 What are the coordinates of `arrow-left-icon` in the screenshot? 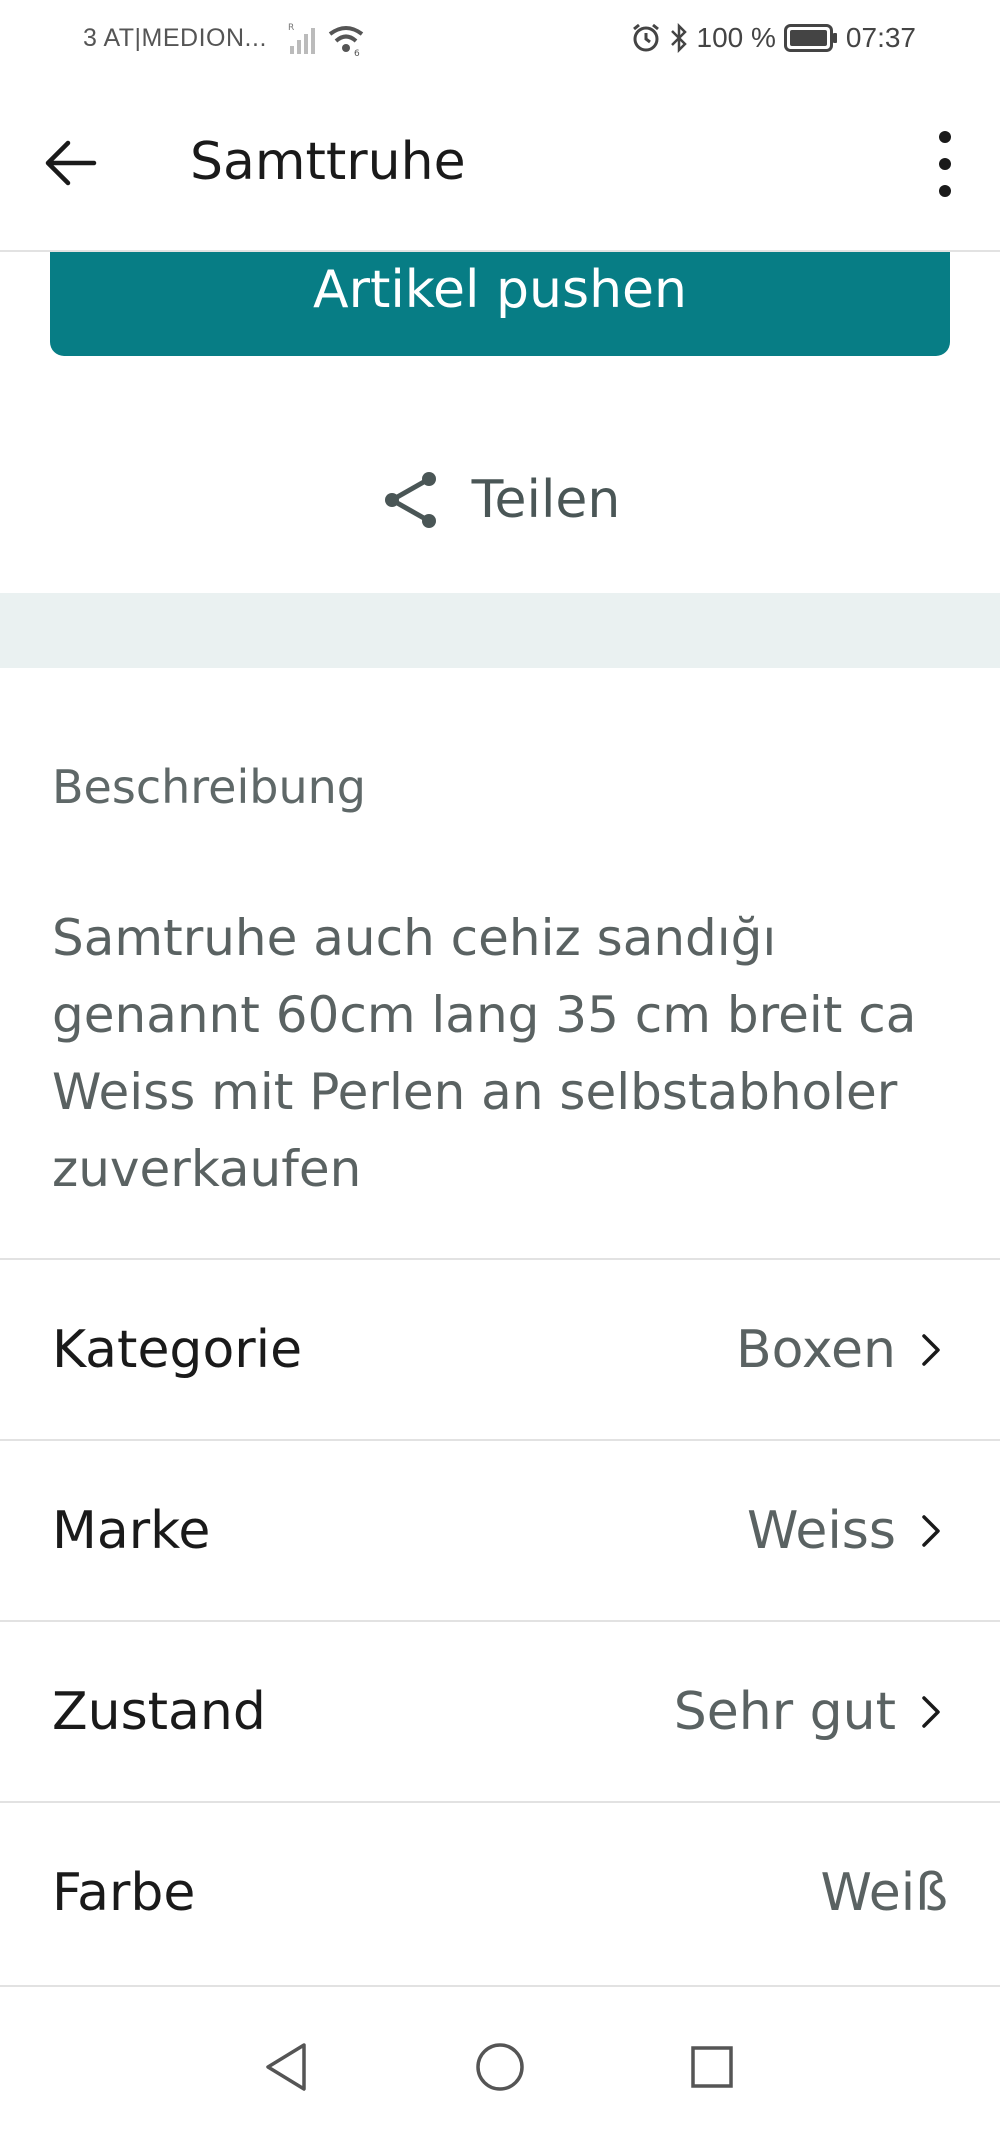 It's located at (71, 163).